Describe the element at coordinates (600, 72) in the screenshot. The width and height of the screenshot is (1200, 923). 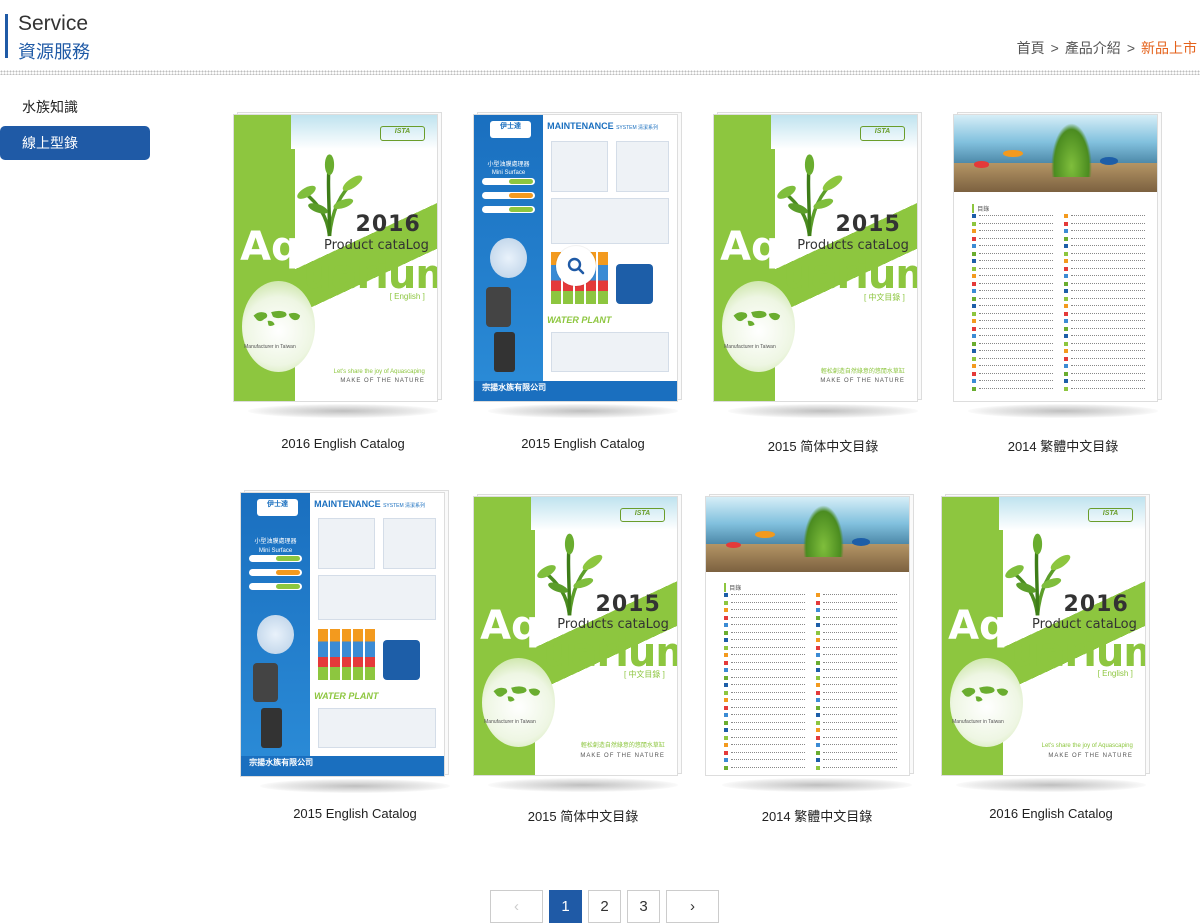
I see `header-divider` at that location.